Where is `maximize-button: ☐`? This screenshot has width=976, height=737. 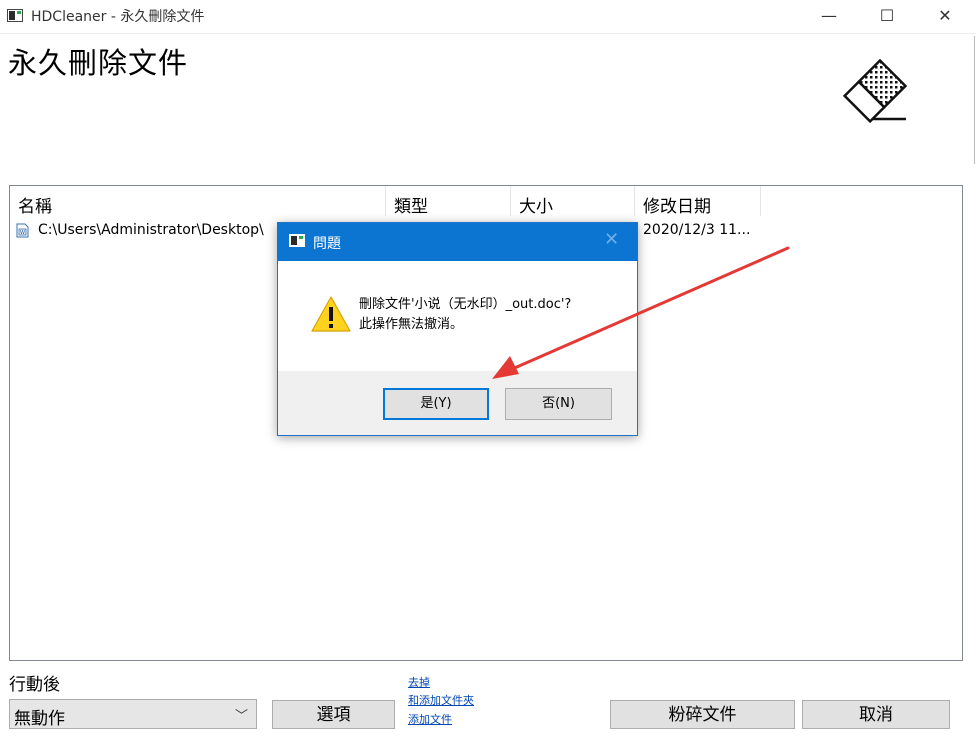
maximize-button: ☐ is located at coordinates (887, 16).